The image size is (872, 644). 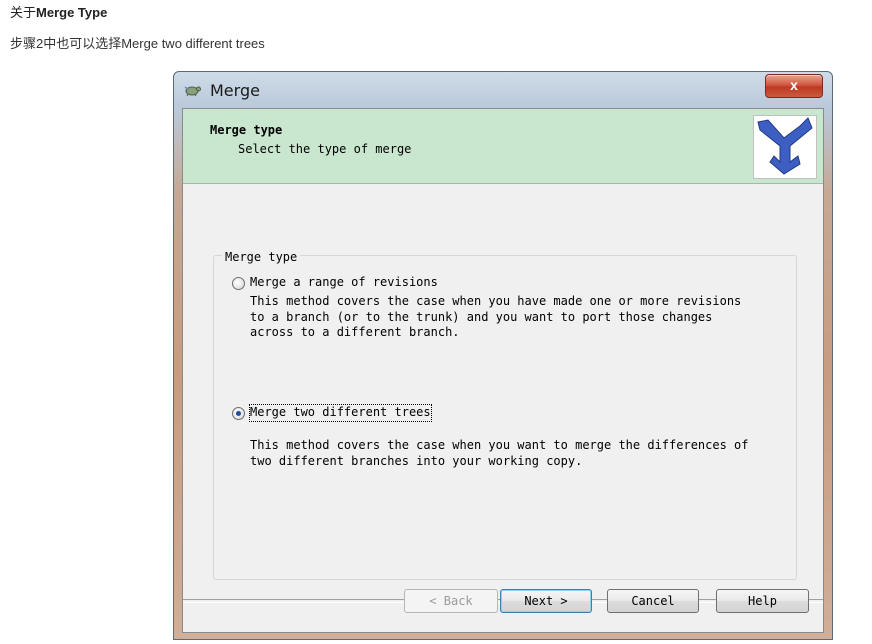 I want to click on close-button: x, so click(x=794, y=86).